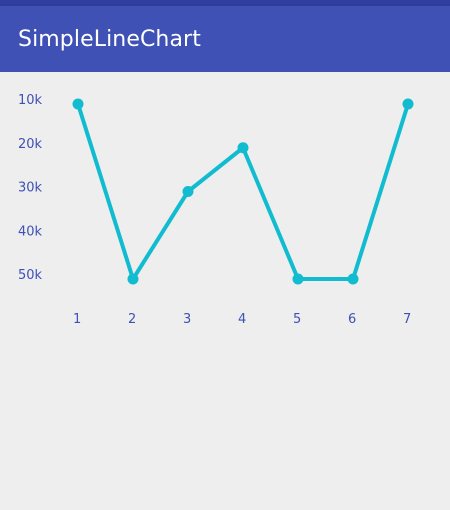 This screenshot has height=510, width=450. What do you see at coordinates (30, 144) in the screenshot?
I see `y-tick-label: 20k` at bounding box center [30, 144].